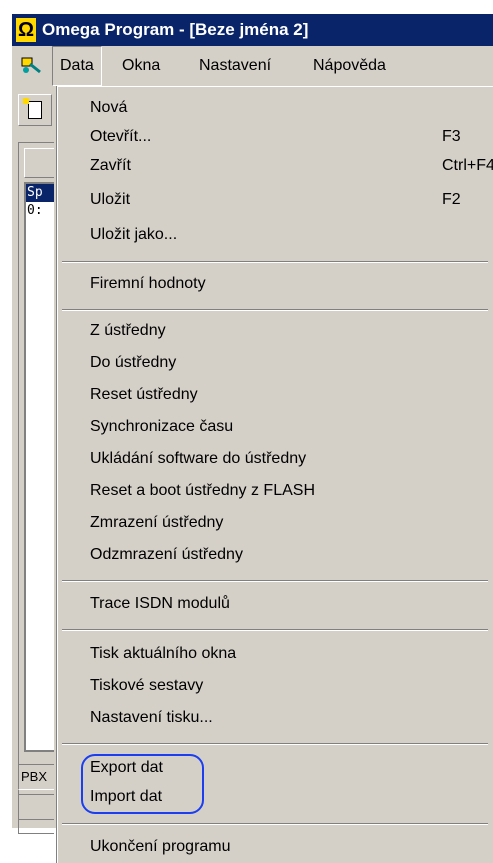 Image resolution: width=493 pixels, height=863 pixels. Describe the element at coordinates (451, 136) in the screenshot. I see `menu-item-shortcut: F3` at that location.